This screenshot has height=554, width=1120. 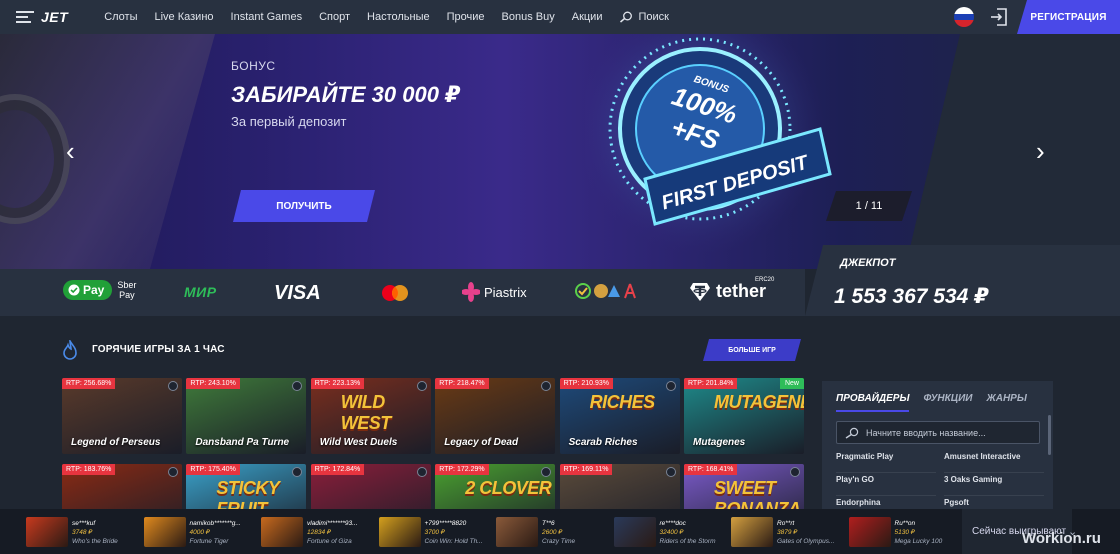 What do you see at coordinates (209, 541) in the screenshot?
I see `win-game: Fortune Tiger` at bounding box center [209, 541].